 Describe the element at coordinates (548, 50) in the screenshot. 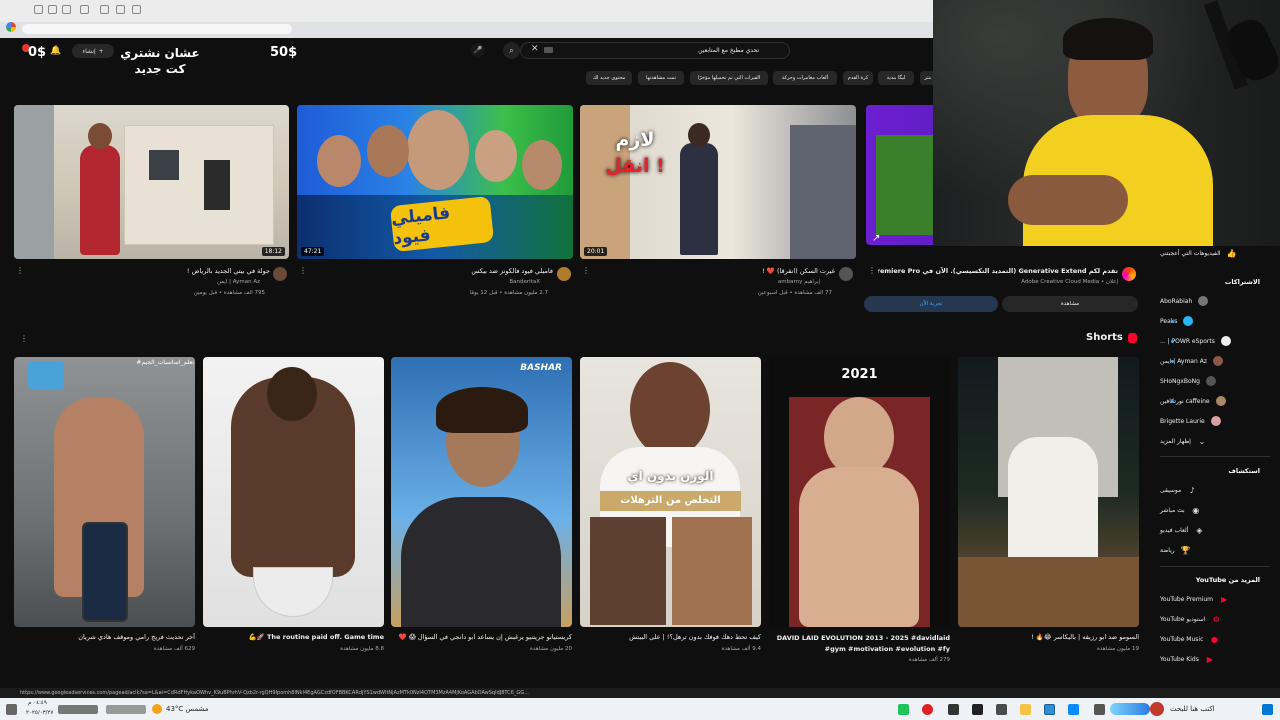

I see `keyboard-icon` at that location.